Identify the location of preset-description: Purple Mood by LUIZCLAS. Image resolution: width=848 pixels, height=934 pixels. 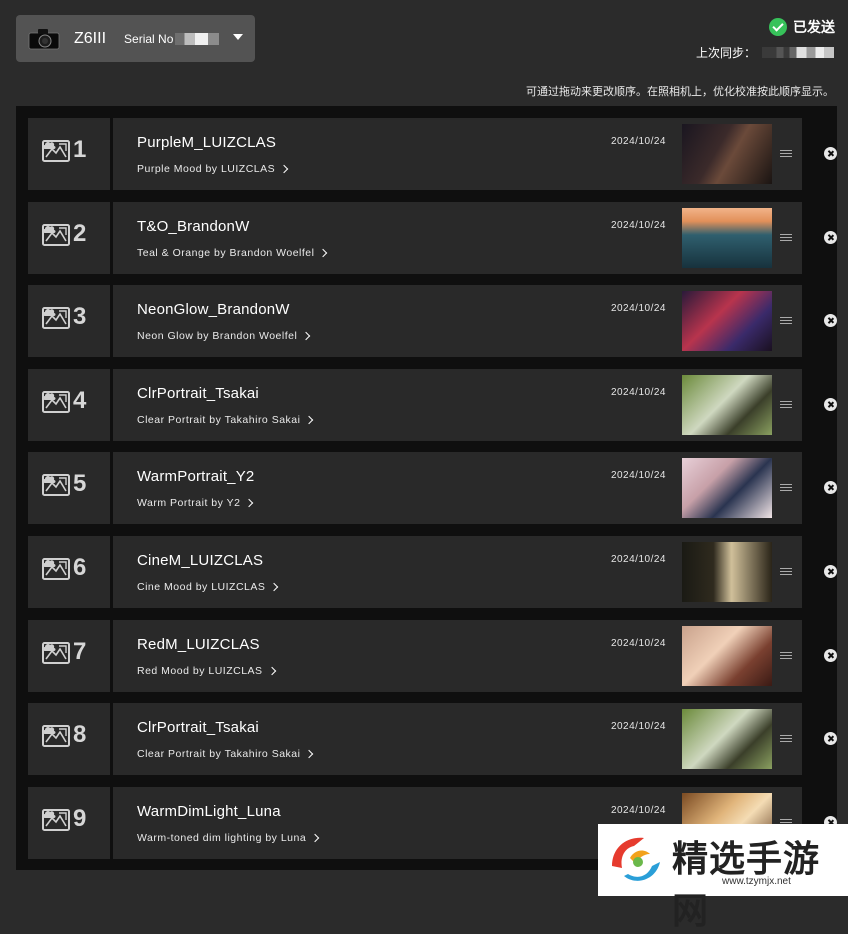
(213, 169).